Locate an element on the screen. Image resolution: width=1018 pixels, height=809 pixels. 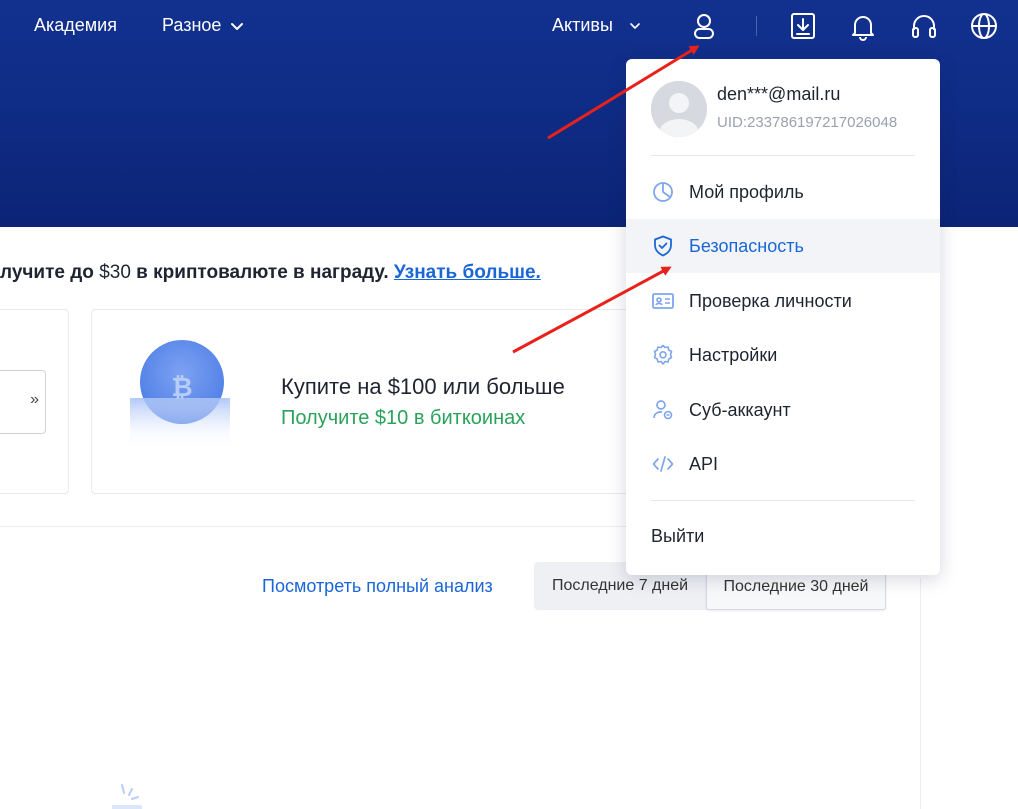
account-email: den***@mail.ru is located at coordinates (779, 94).